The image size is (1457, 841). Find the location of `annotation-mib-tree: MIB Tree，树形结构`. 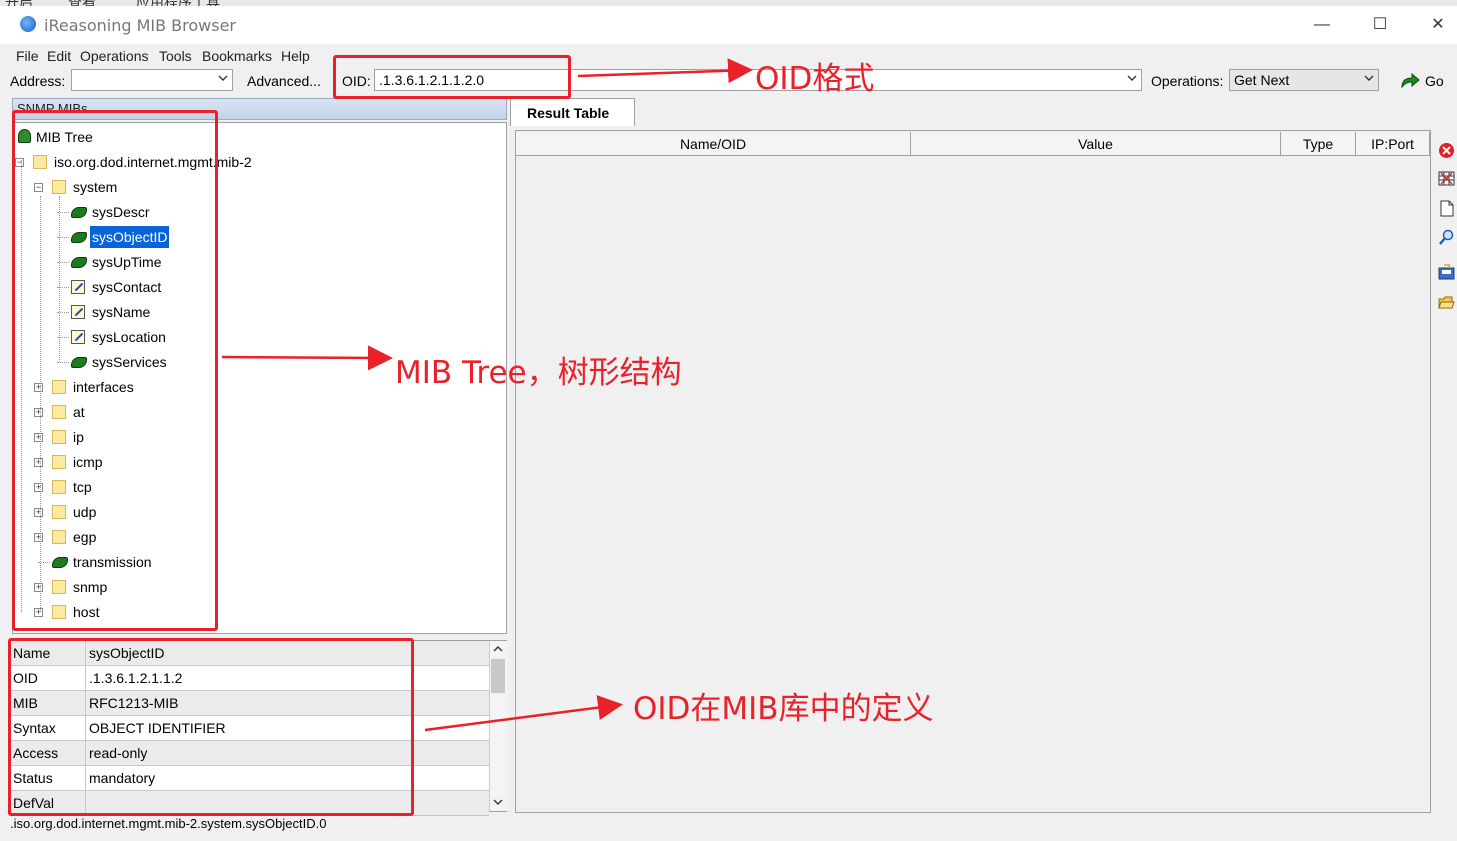

annotation-mib-tree: MIB Tree，树形结构 is located at coordinates (538, 373).